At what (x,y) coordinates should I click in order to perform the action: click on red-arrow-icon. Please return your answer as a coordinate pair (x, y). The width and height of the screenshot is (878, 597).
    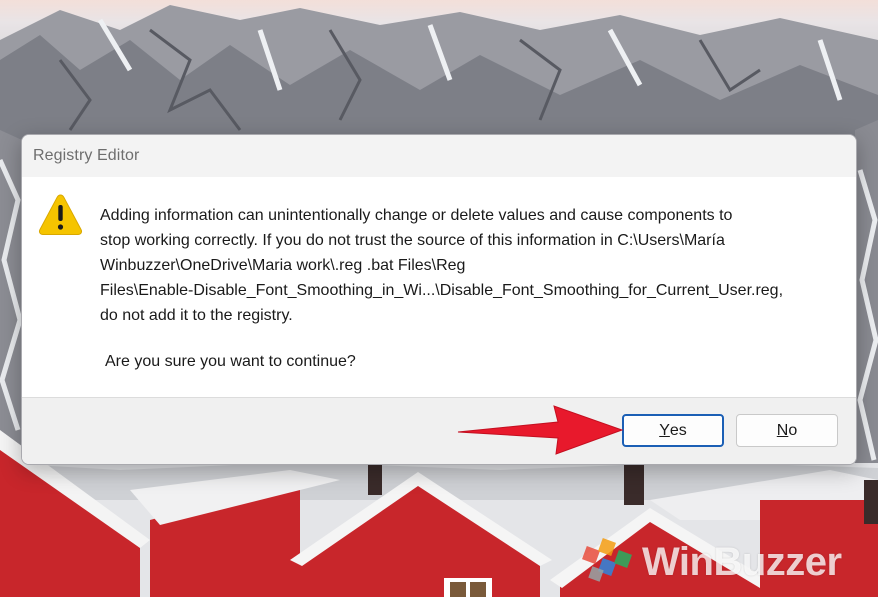
    Looking at the image, I should click on (540, 430).